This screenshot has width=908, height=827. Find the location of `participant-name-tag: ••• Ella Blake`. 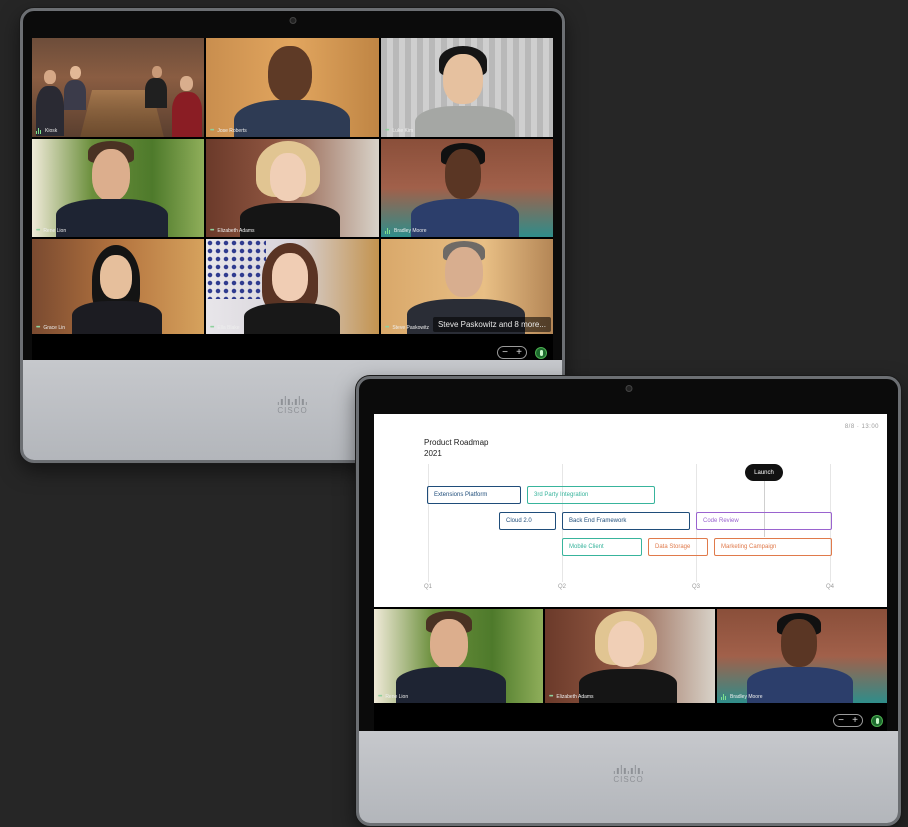

participant-name-tag: ••• Ella Blake is located at coordinates (225, 327).